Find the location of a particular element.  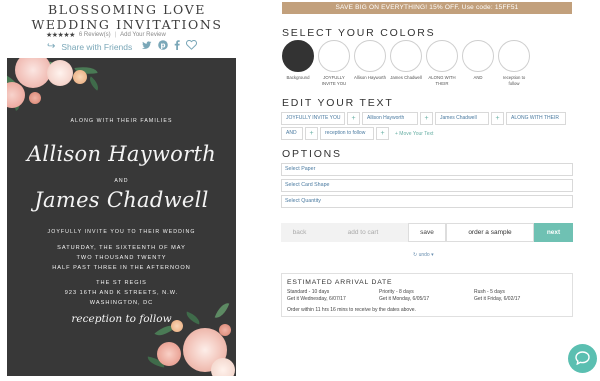

card-date-line-2: TWO THOUSAND TWENTY is located at coordinates (121, 258).